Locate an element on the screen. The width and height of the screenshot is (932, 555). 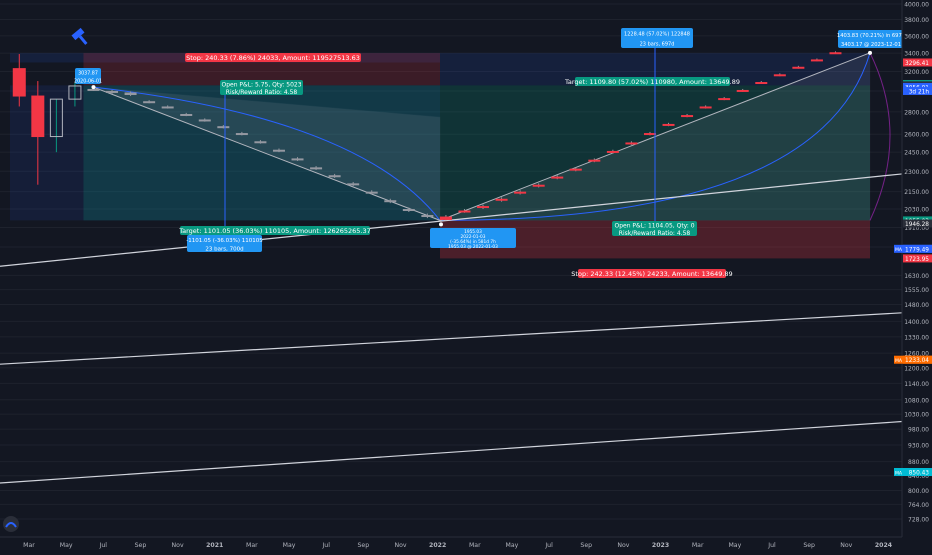
end-point-marker is located at coordinates (870, 52).